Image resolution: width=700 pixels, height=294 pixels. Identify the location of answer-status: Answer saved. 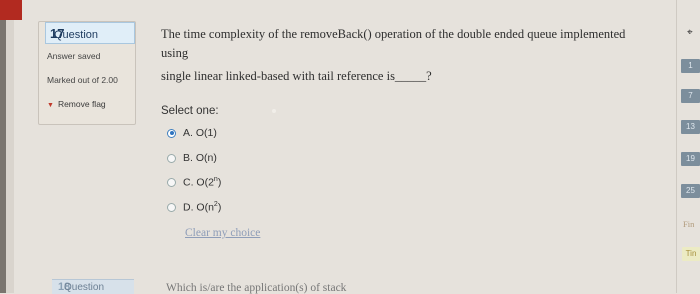
(74, 56).